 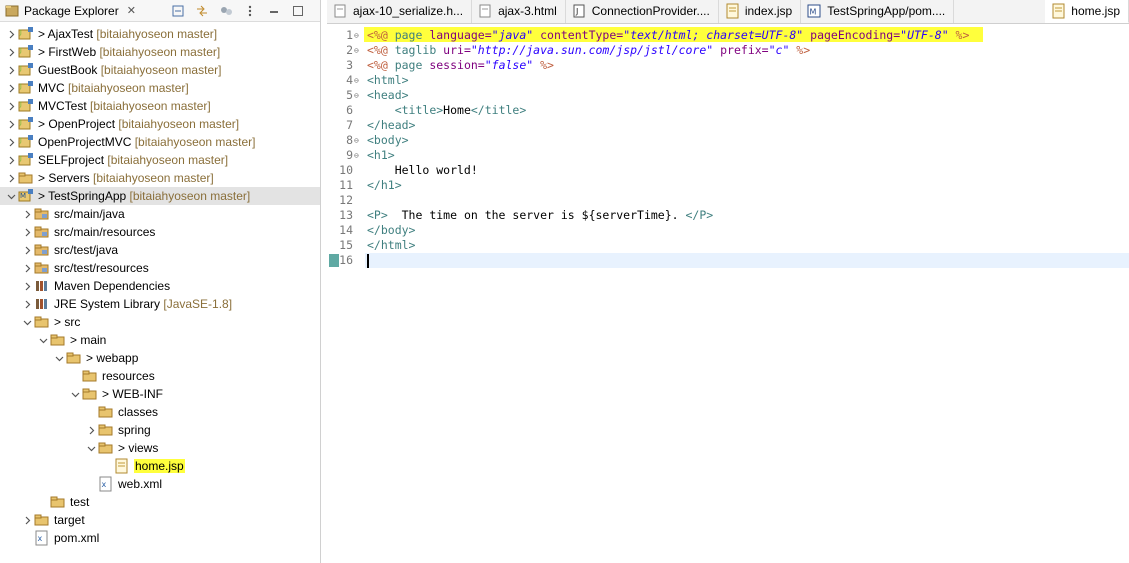 What do you see at coordinates (728, 170) in the screenshot?
I see `code-line: 10 Hello world!` at bounding box center [728, 170].